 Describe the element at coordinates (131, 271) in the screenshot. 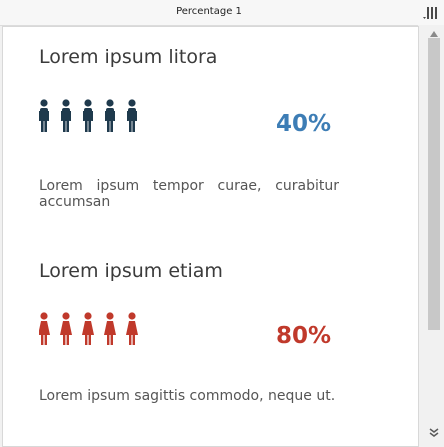

I see `section-title: Lorem ipsum etiam` at that location.